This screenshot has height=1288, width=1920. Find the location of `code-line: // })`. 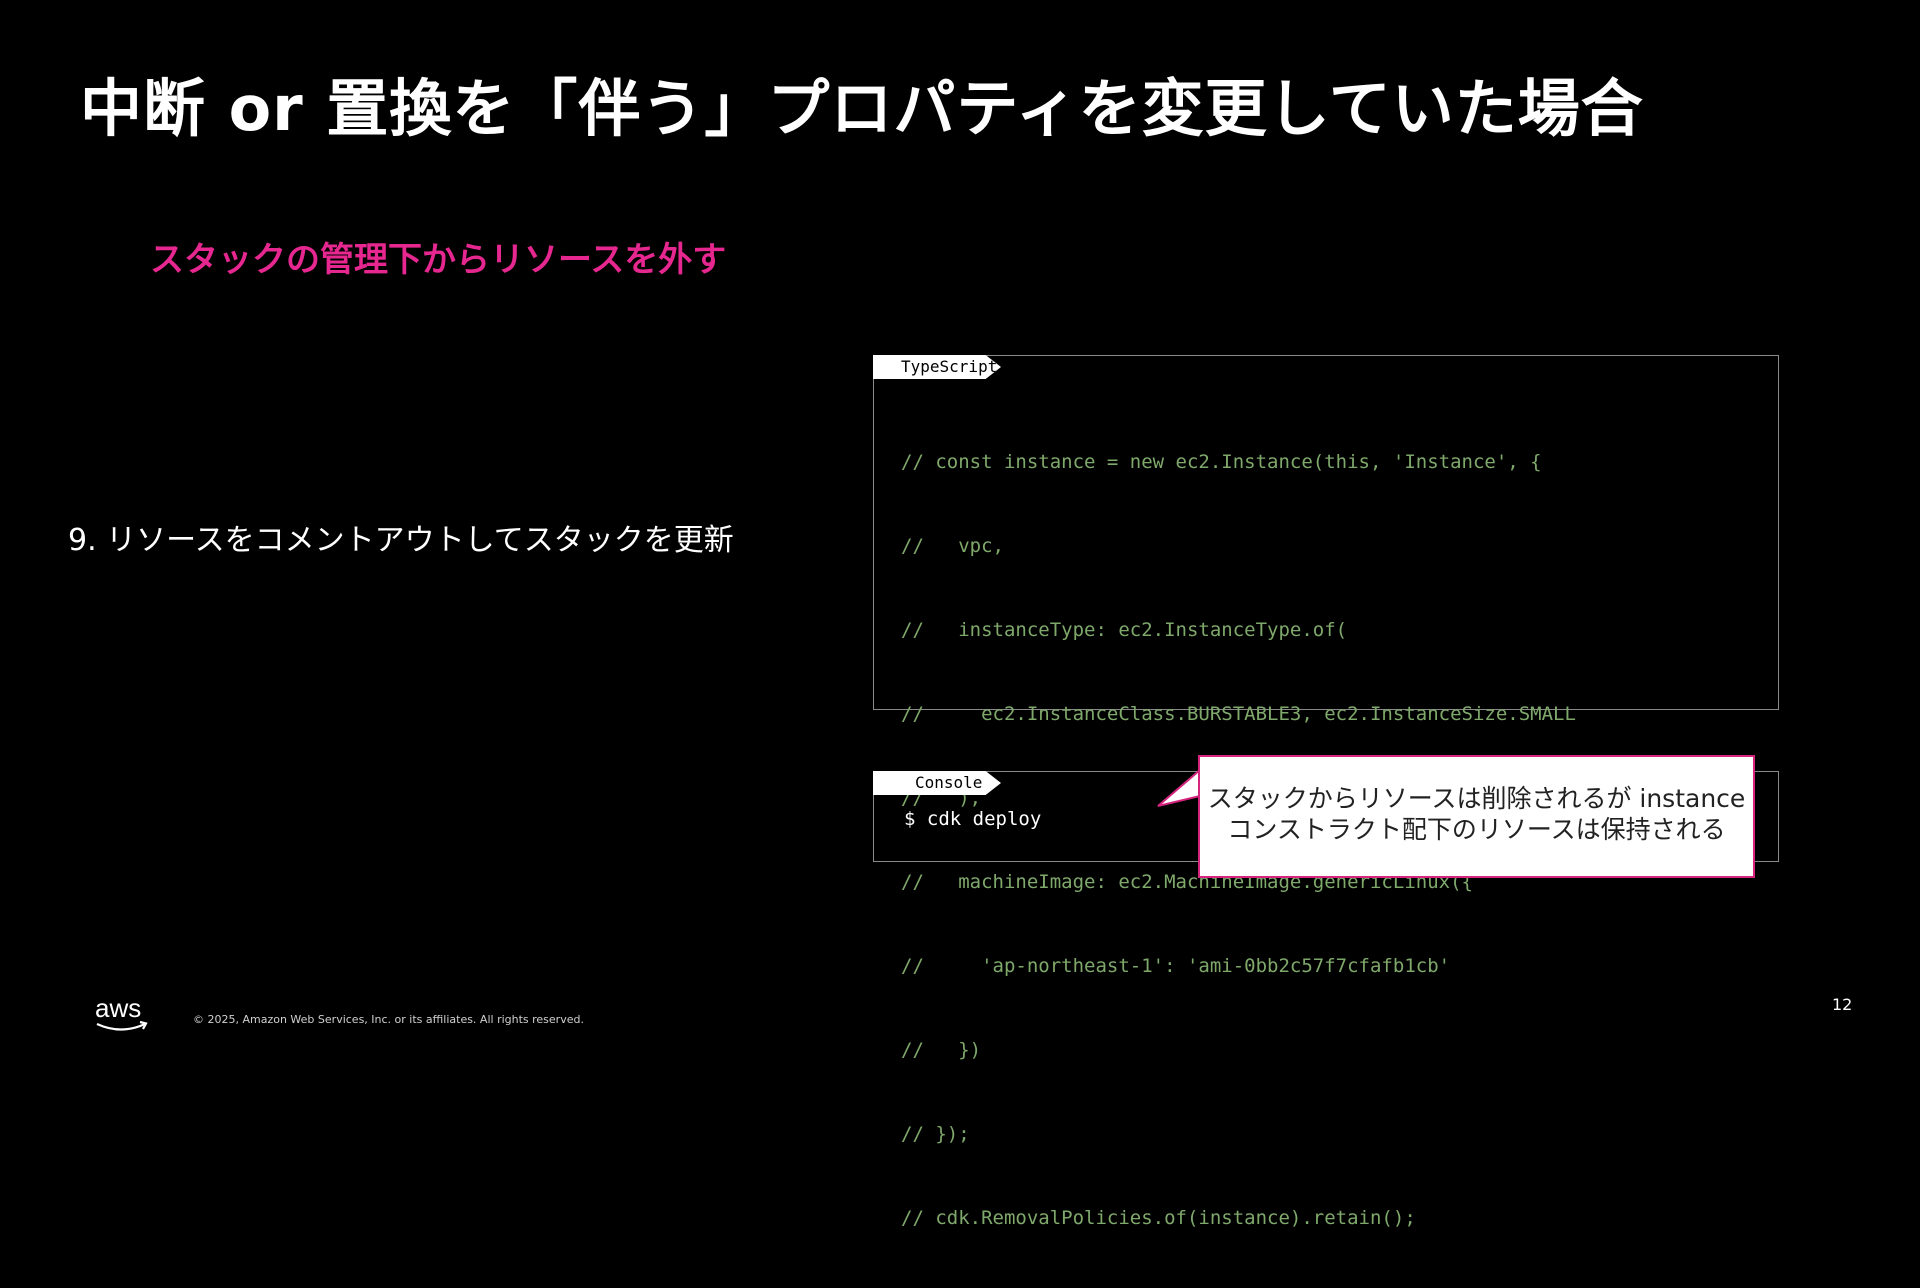

code-line: // }) is located at coordinates (941, 1050).